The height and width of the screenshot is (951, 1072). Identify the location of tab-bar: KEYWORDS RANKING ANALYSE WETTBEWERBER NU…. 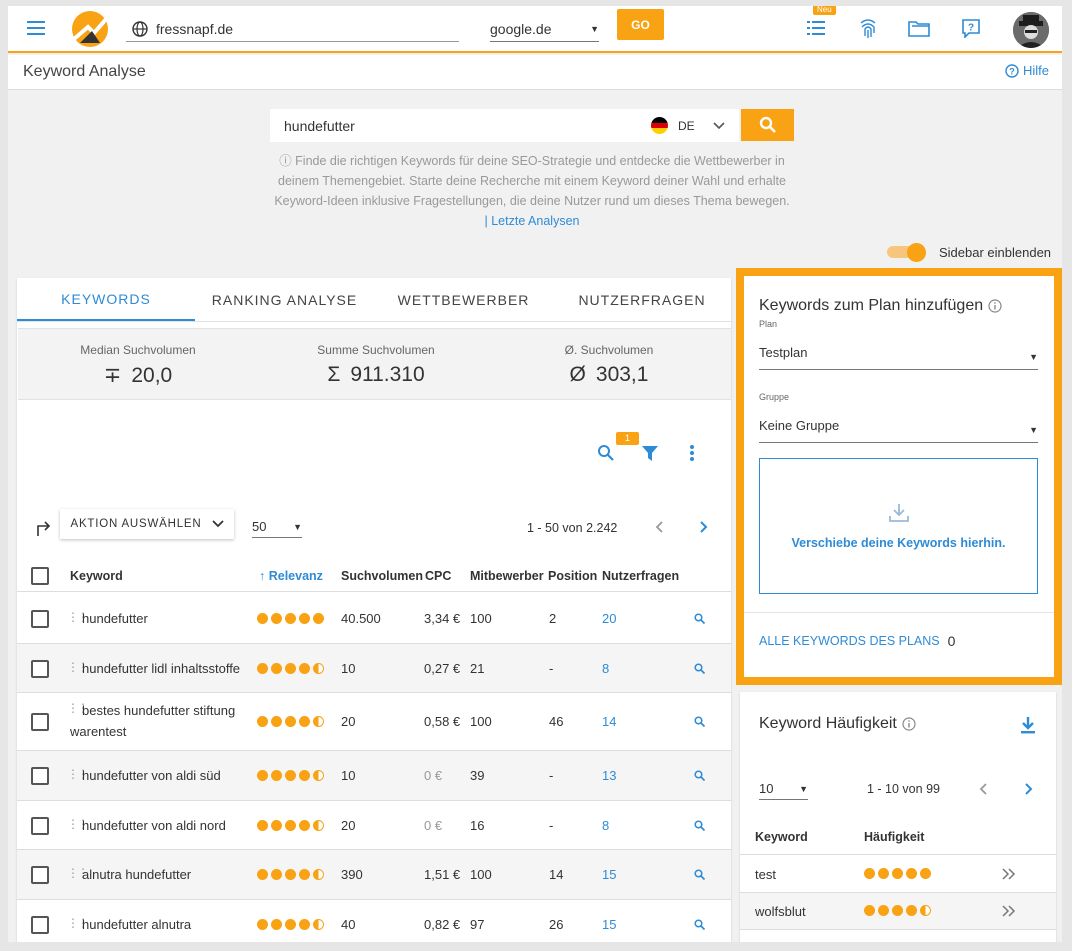
(374, 300).